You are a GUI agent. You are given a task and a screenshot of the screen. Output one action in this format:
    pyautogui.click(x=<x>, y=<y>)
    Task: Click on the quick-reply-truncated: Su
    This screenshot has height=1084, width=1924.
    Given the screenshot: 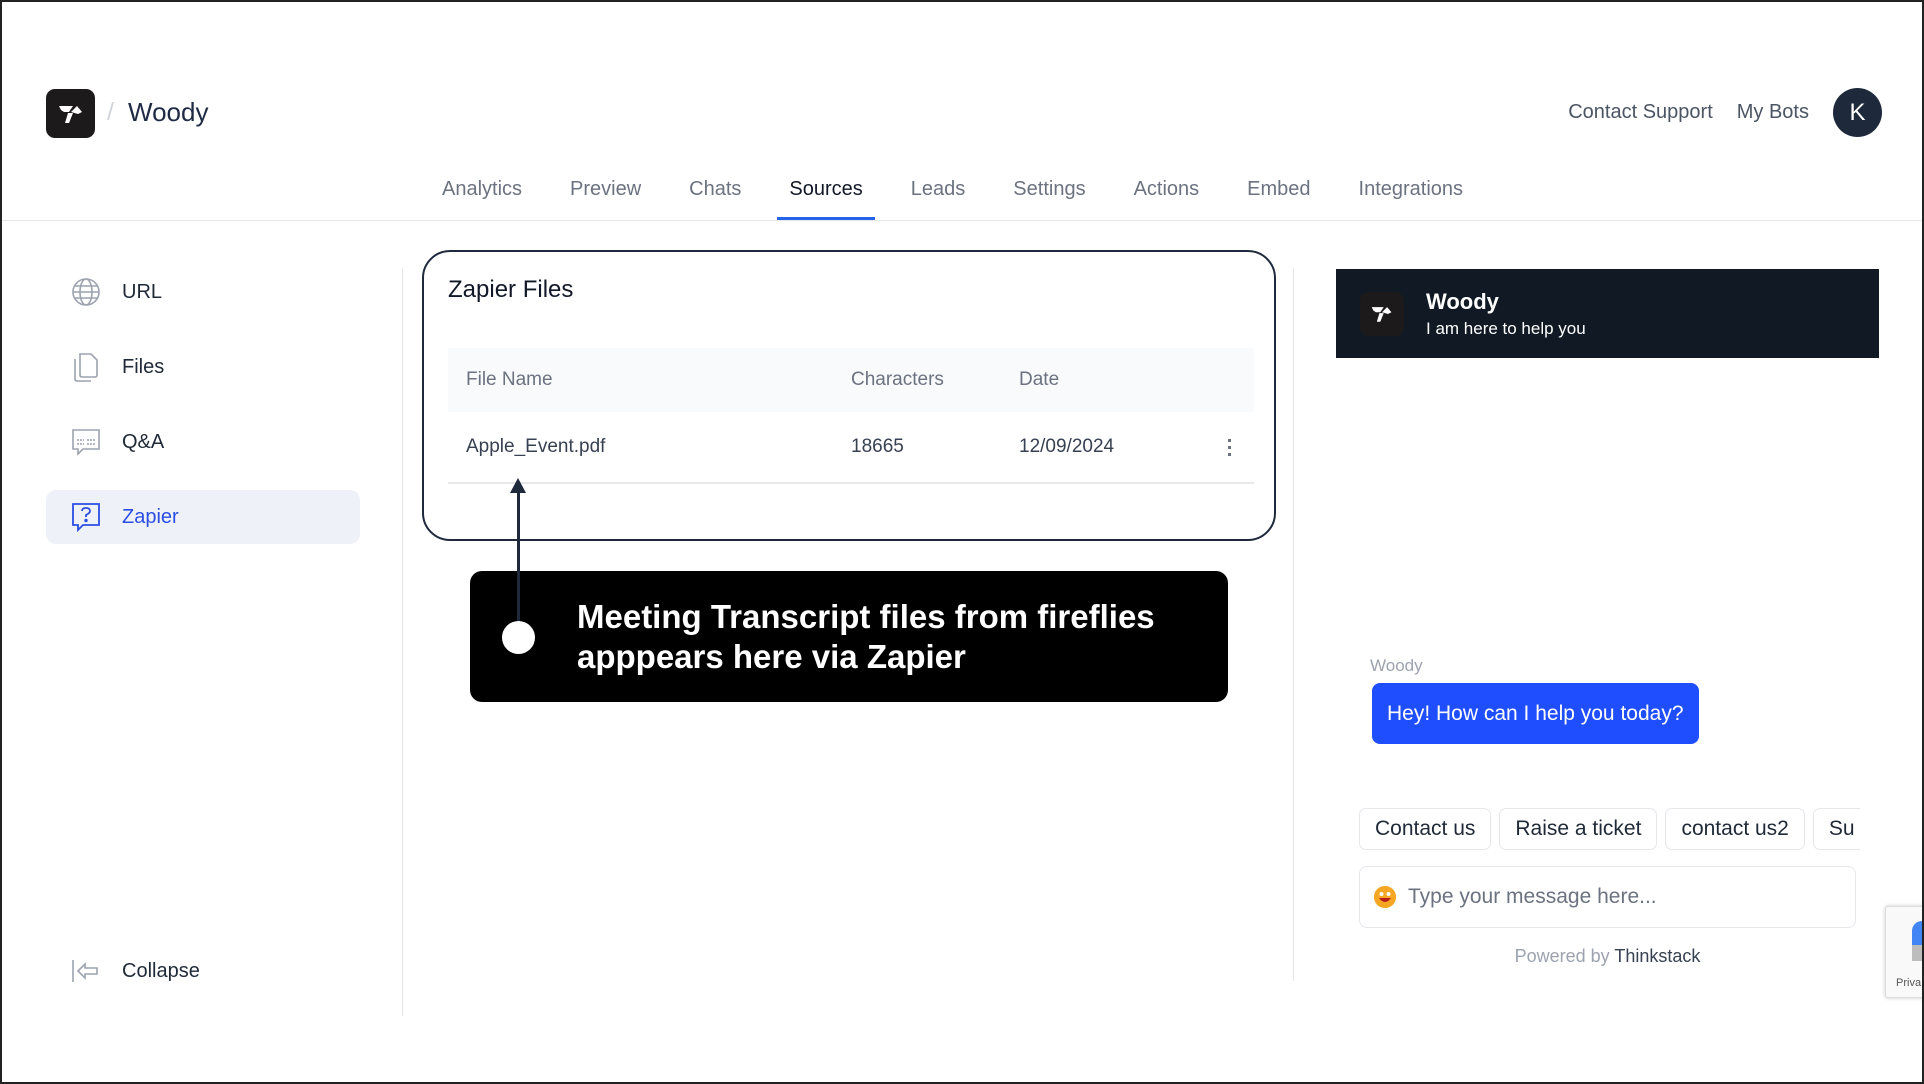 What is the action you would take?
    pyautogui.click(x=1836, y=829)
    